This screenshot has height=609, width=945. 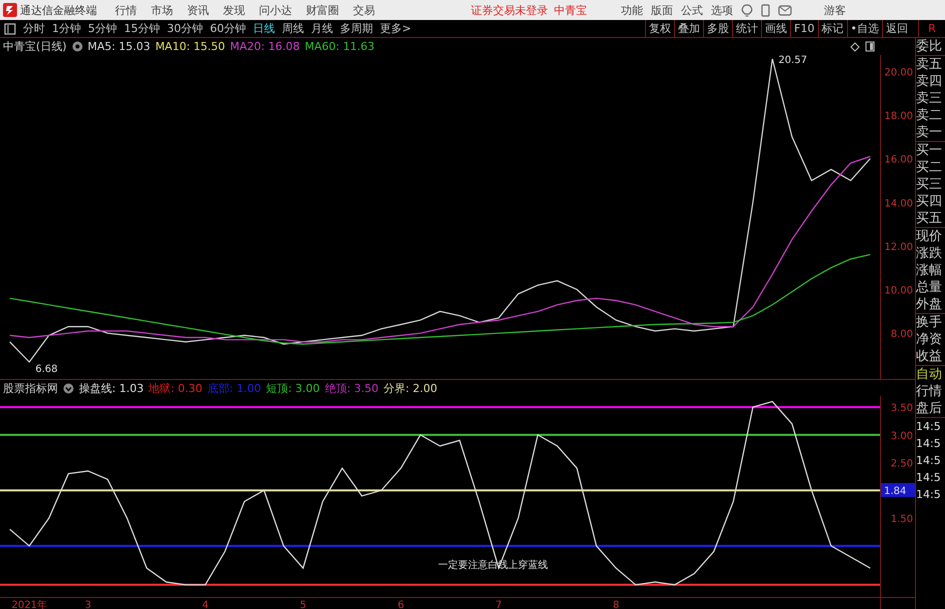 I want to click on legend-value: 绝顶: 3.50, so click(x=351, y=388).